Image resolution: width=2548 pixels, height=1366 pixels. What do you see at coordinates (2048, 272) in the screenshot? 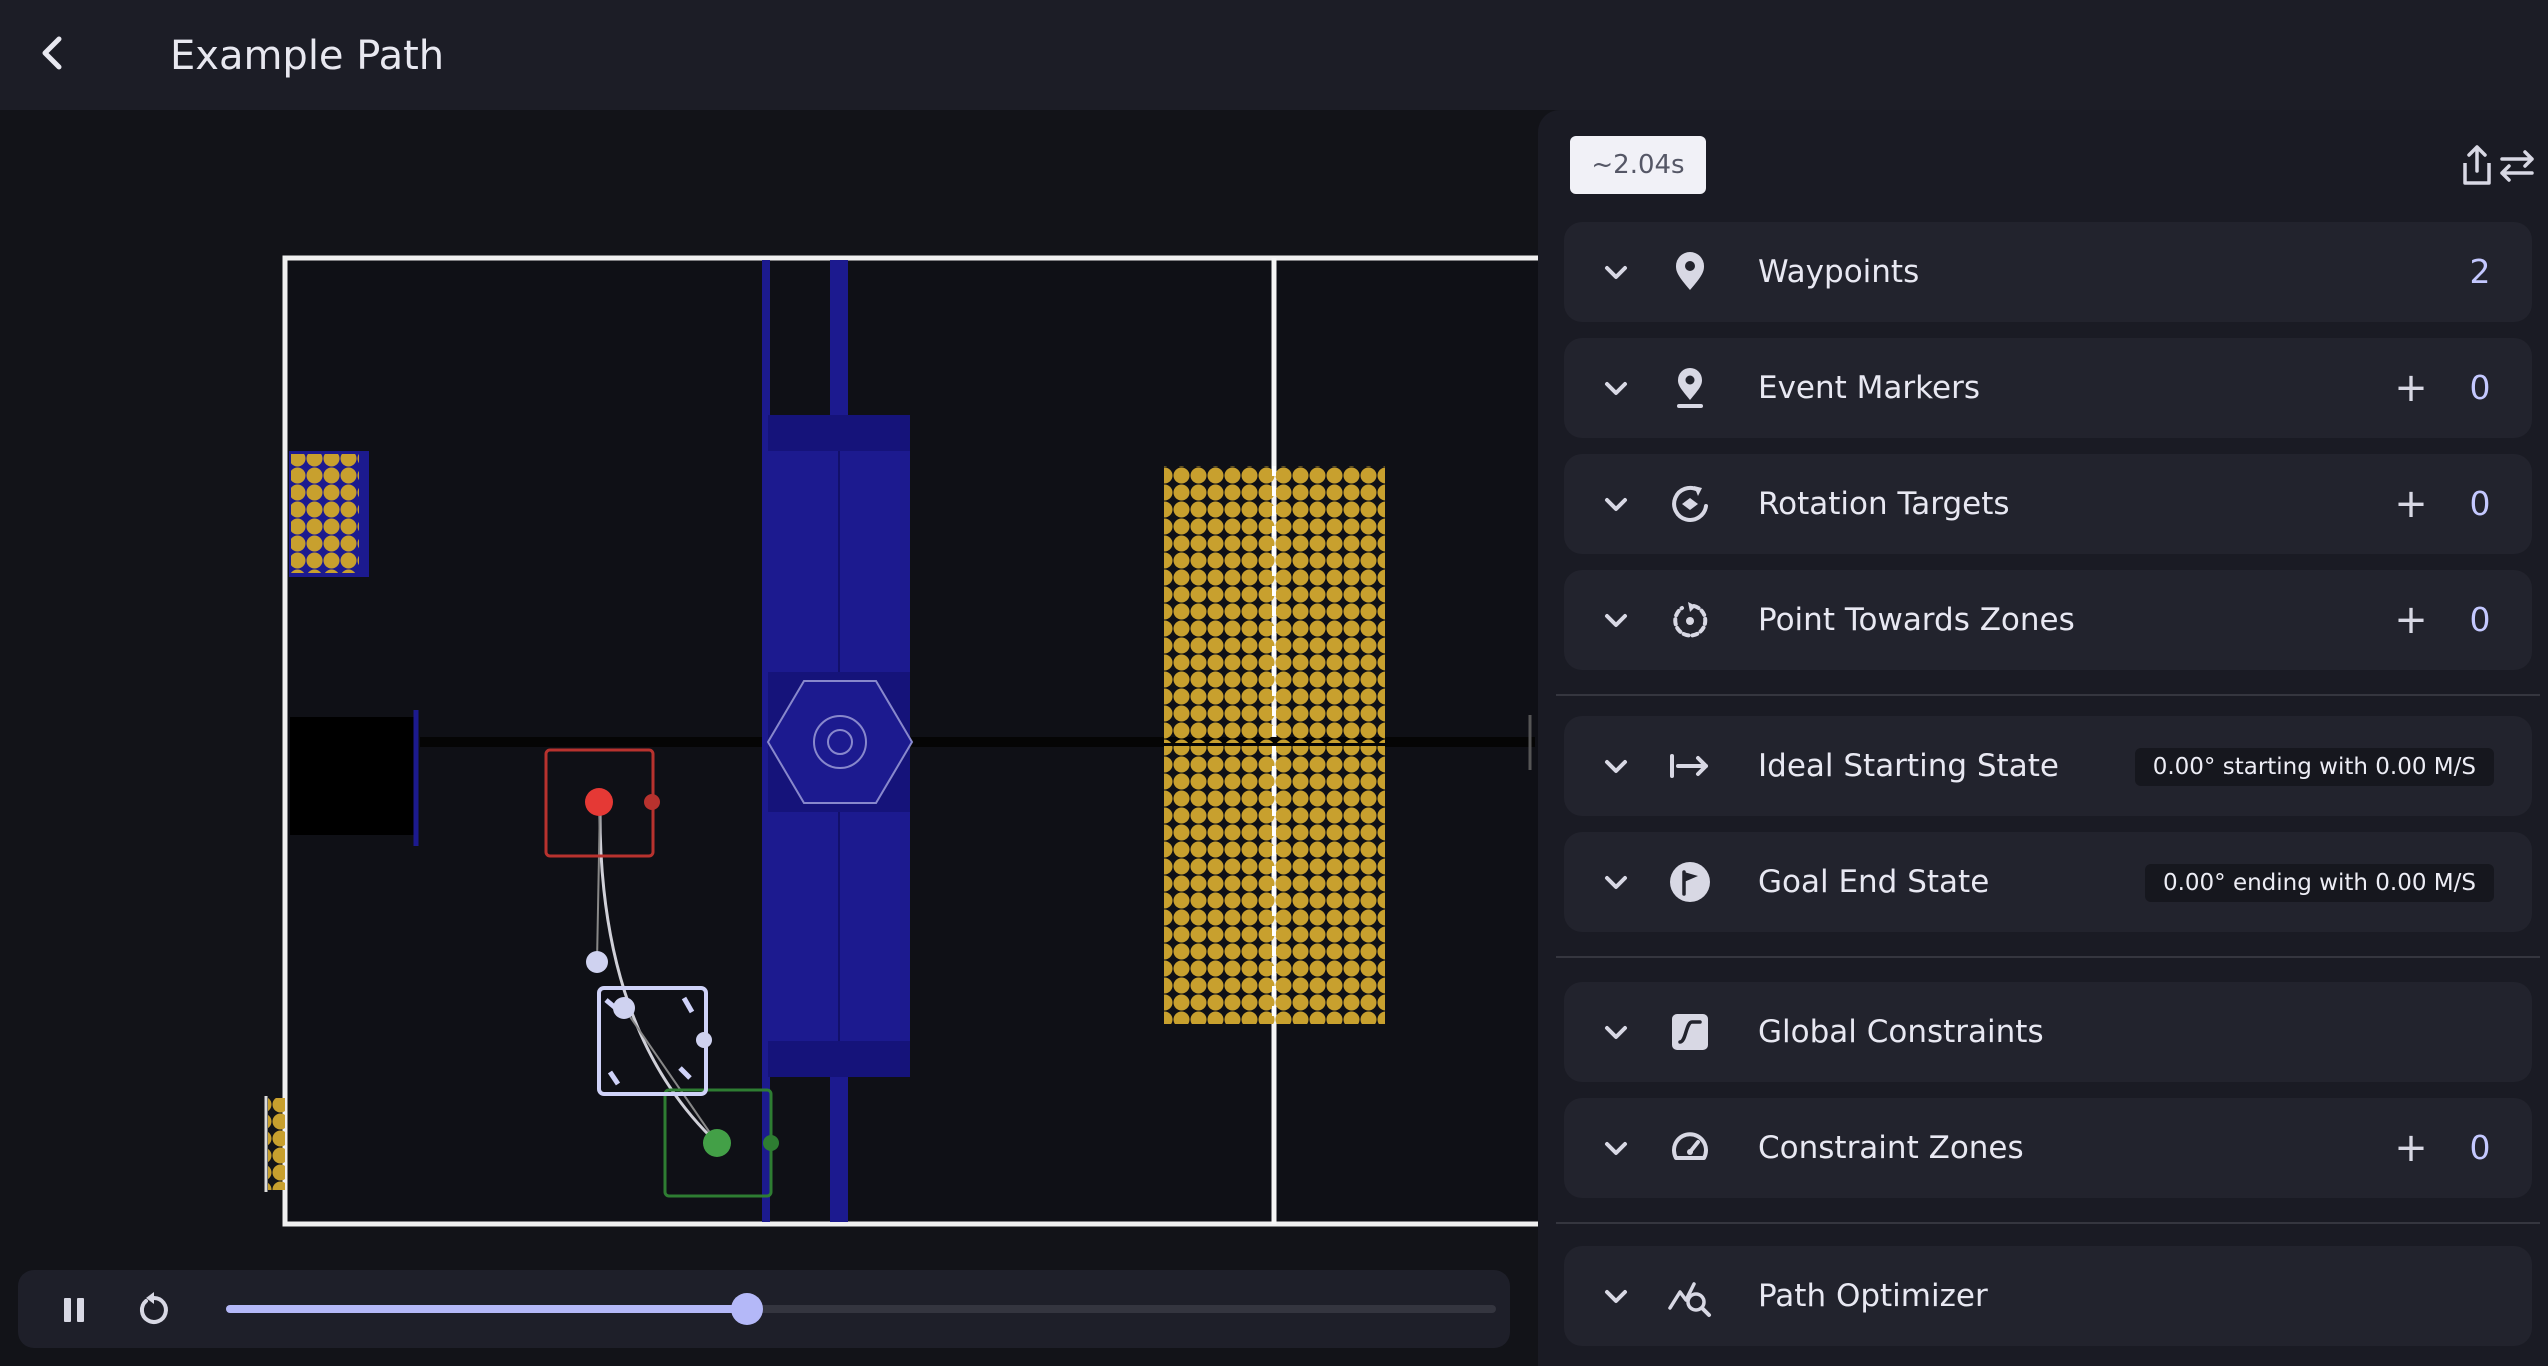
I see `waypoints-section: Waypoints 2` at bounding box center [2048, 272].